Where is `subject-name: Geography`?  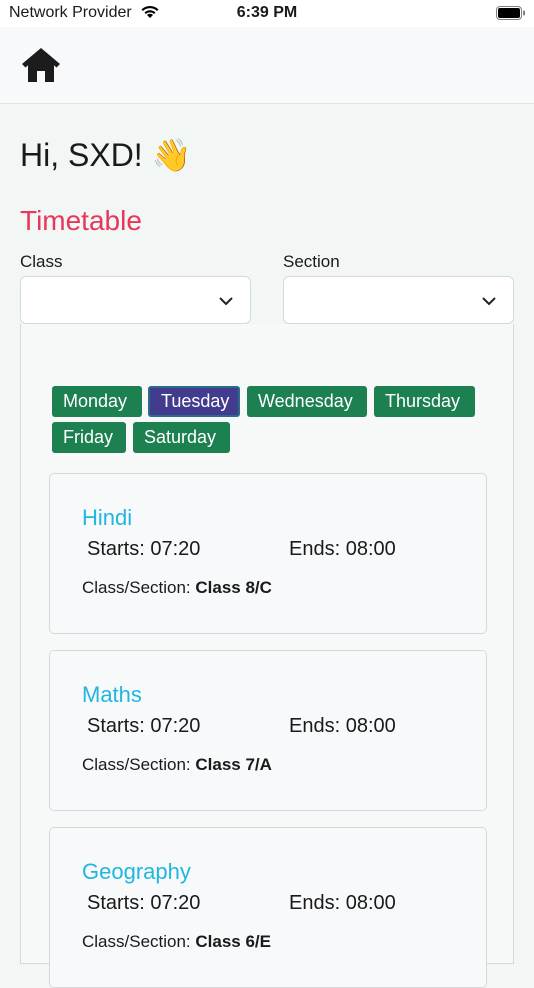
subject-name: Geography is located at coordinates (136, 871).